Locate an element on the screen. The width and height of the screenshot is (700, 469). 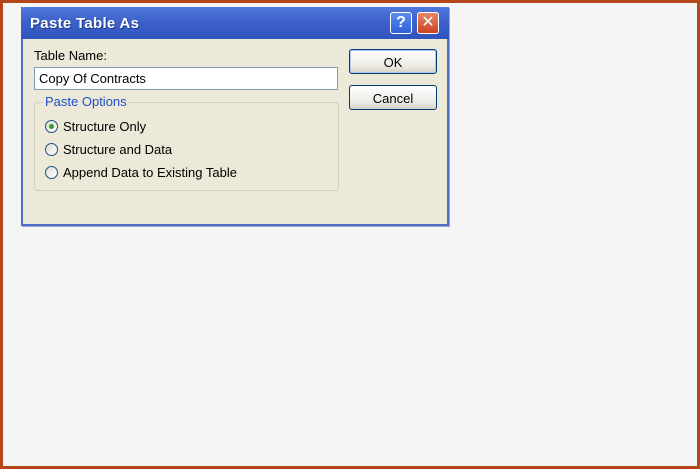
close-icon: ✕ is located at coordinates (428, 22).